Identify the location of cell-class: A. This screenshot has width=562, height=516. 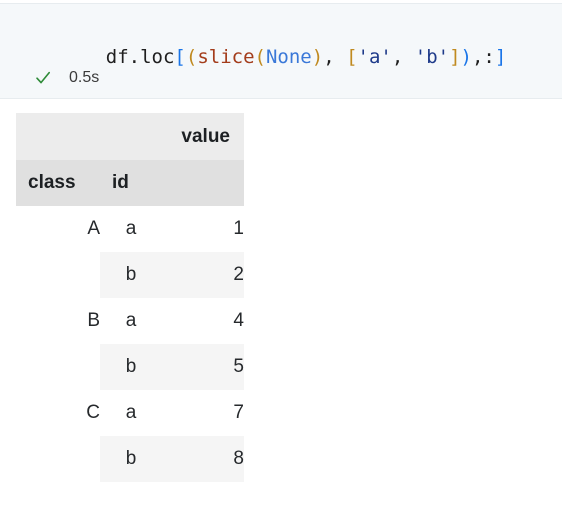
(93, 228).